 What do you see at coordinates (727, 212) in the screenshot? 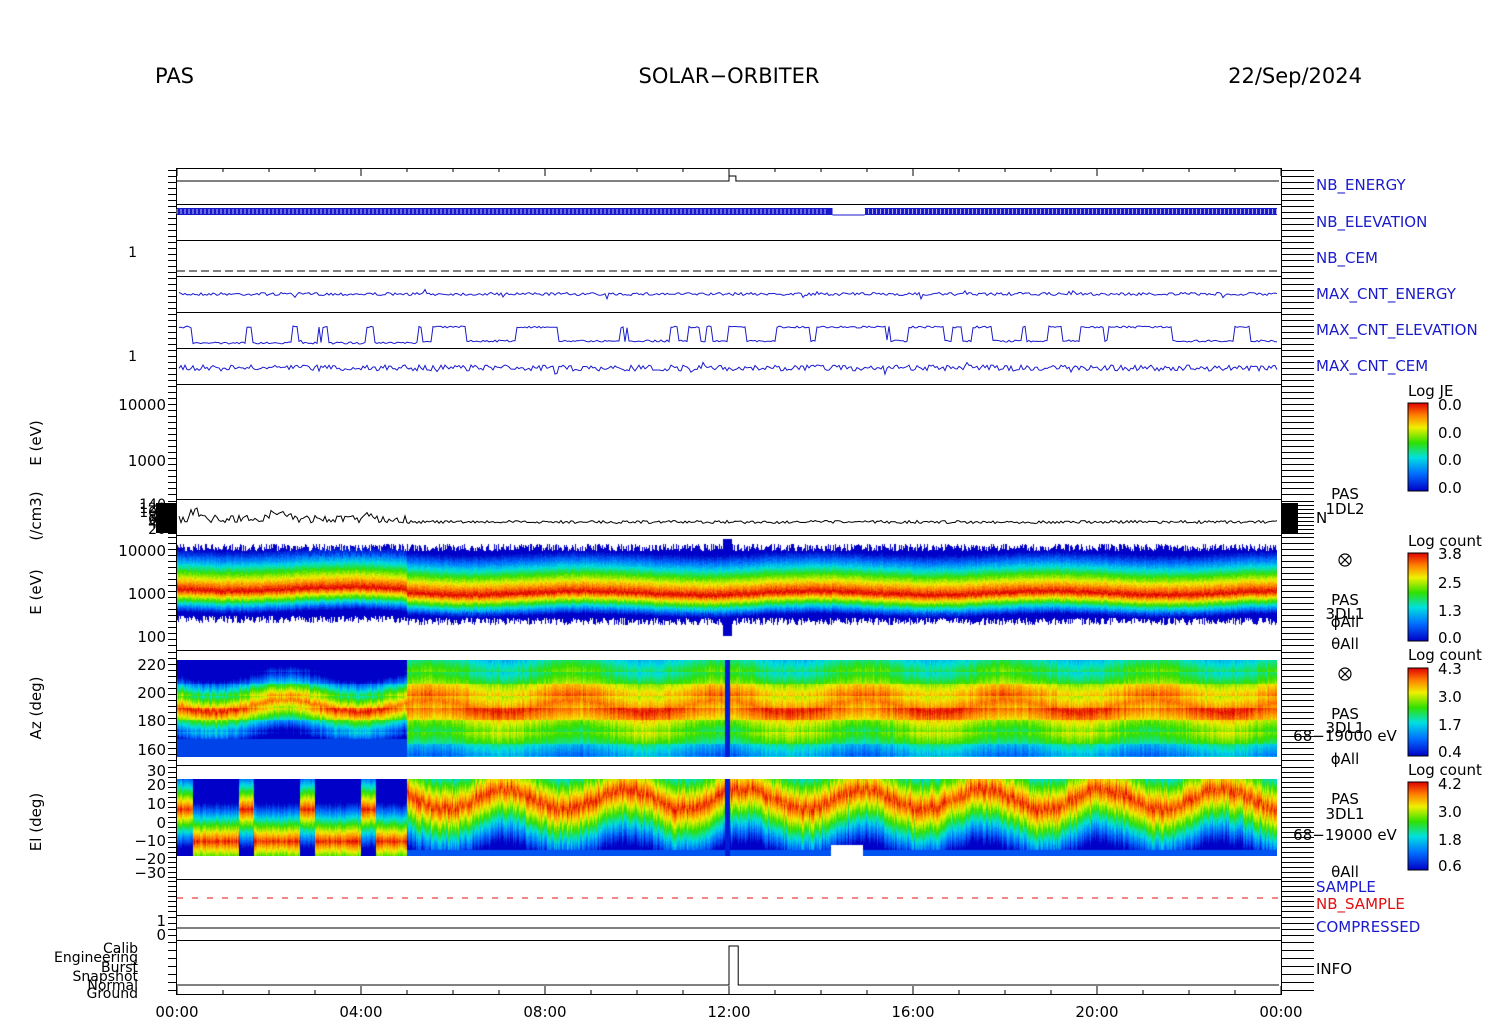
I see `nb-elevation-trace` at bounding box center [727, 212].